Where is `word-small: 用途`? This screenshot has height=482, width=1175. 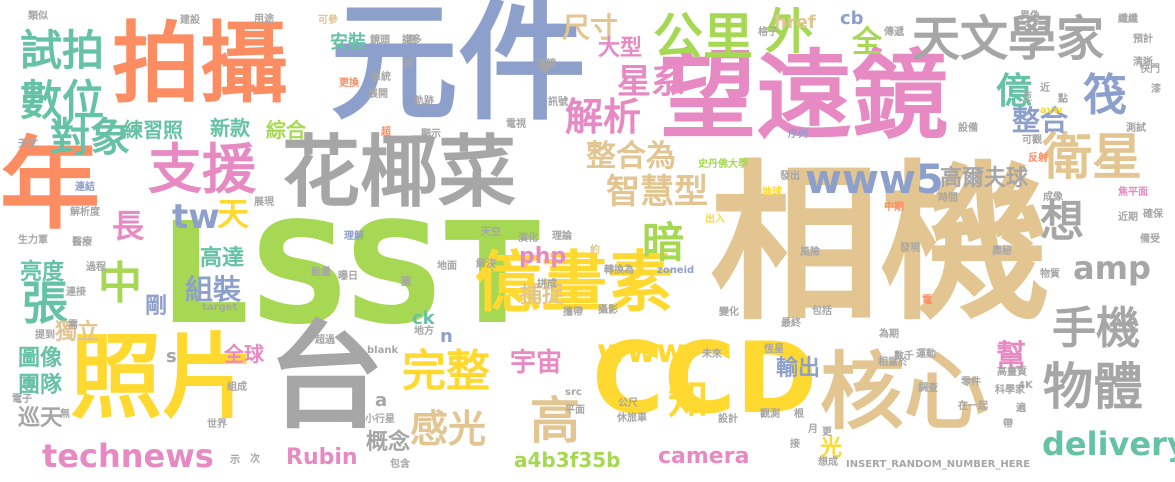
word-small: 用途 is located at coordinates (264, 19).